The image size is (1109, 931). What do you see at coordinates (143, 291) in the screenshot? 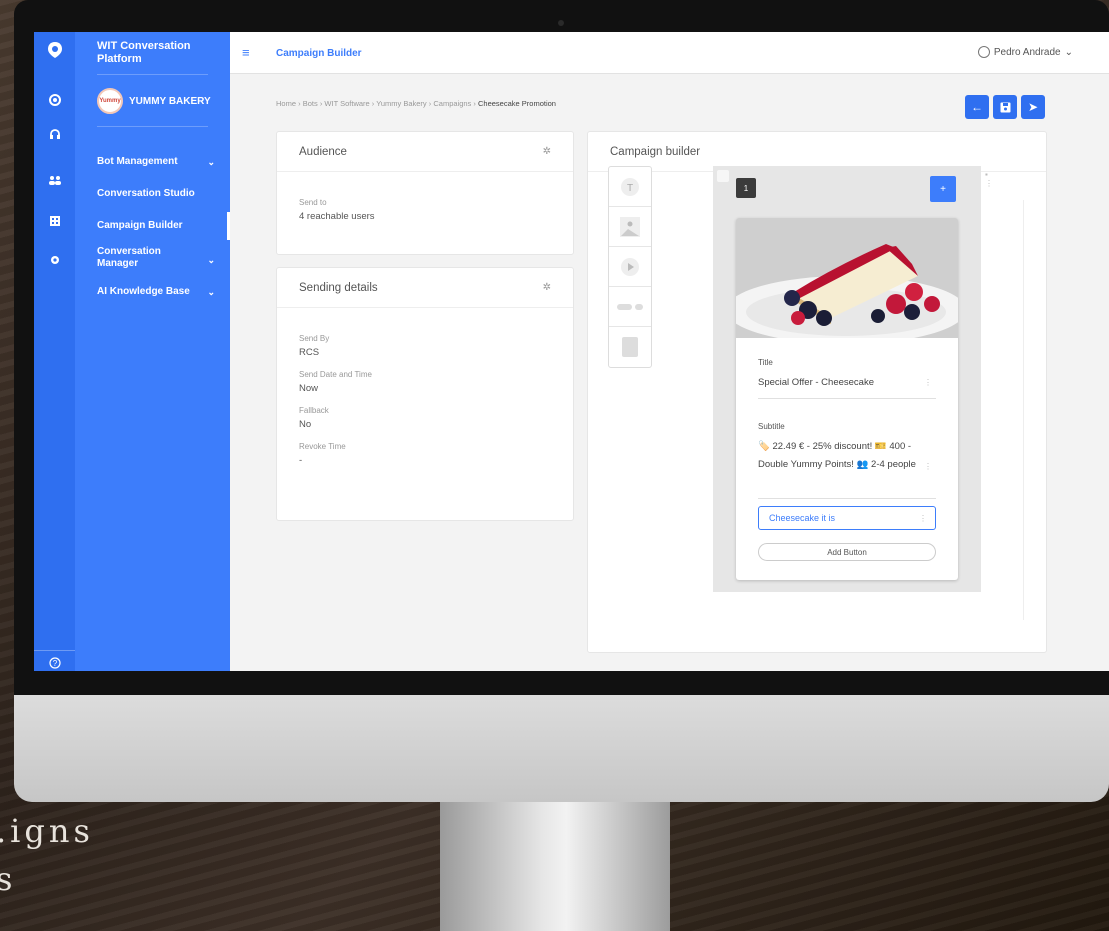
I see `sidebar-item-label: AI Knowledge Base` at bounding box center [143, 291].